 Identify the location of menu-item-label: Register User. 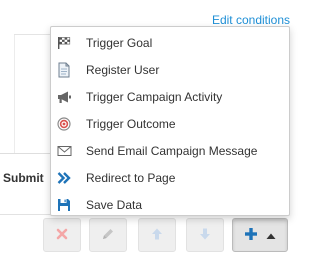
(123, 69).